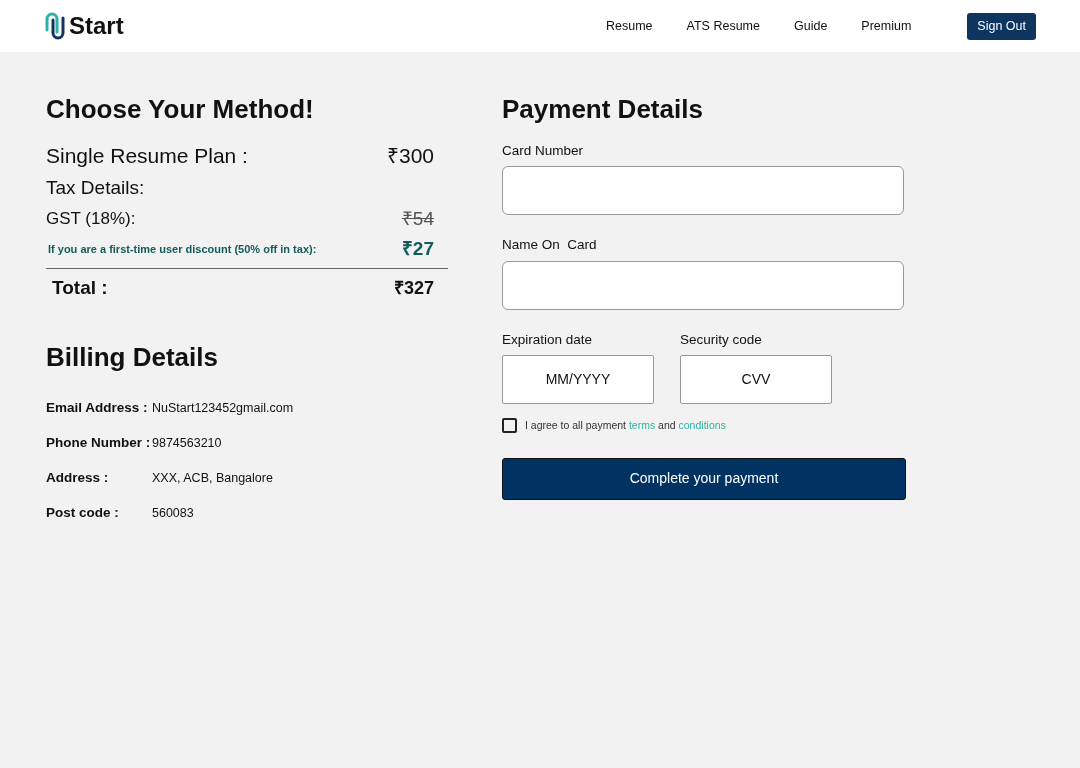  What do you see at coordinates (173, 514) in the screenshot?
I see `field-value: 560083` at bounding box center [173, 514].